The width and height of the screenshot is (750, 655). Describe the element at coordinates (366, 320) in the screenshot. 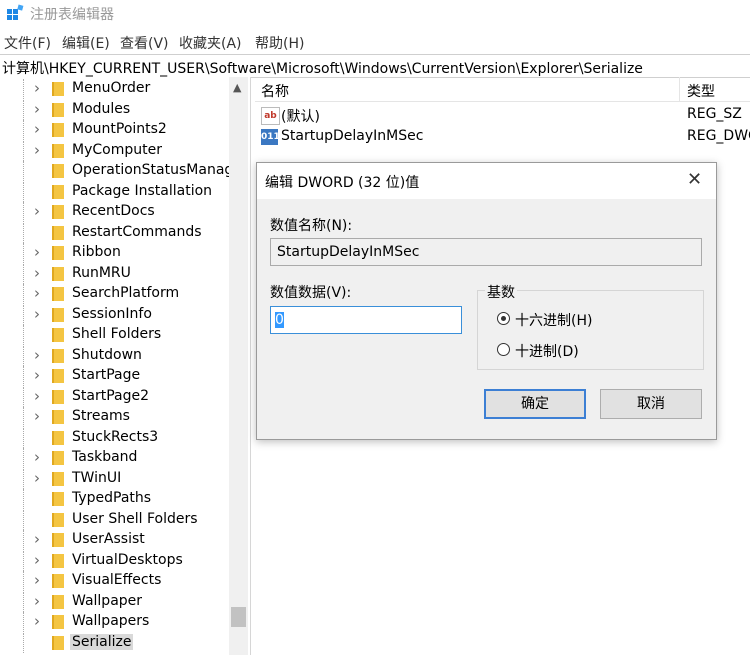

I see `value-data-input: 0` at that location.